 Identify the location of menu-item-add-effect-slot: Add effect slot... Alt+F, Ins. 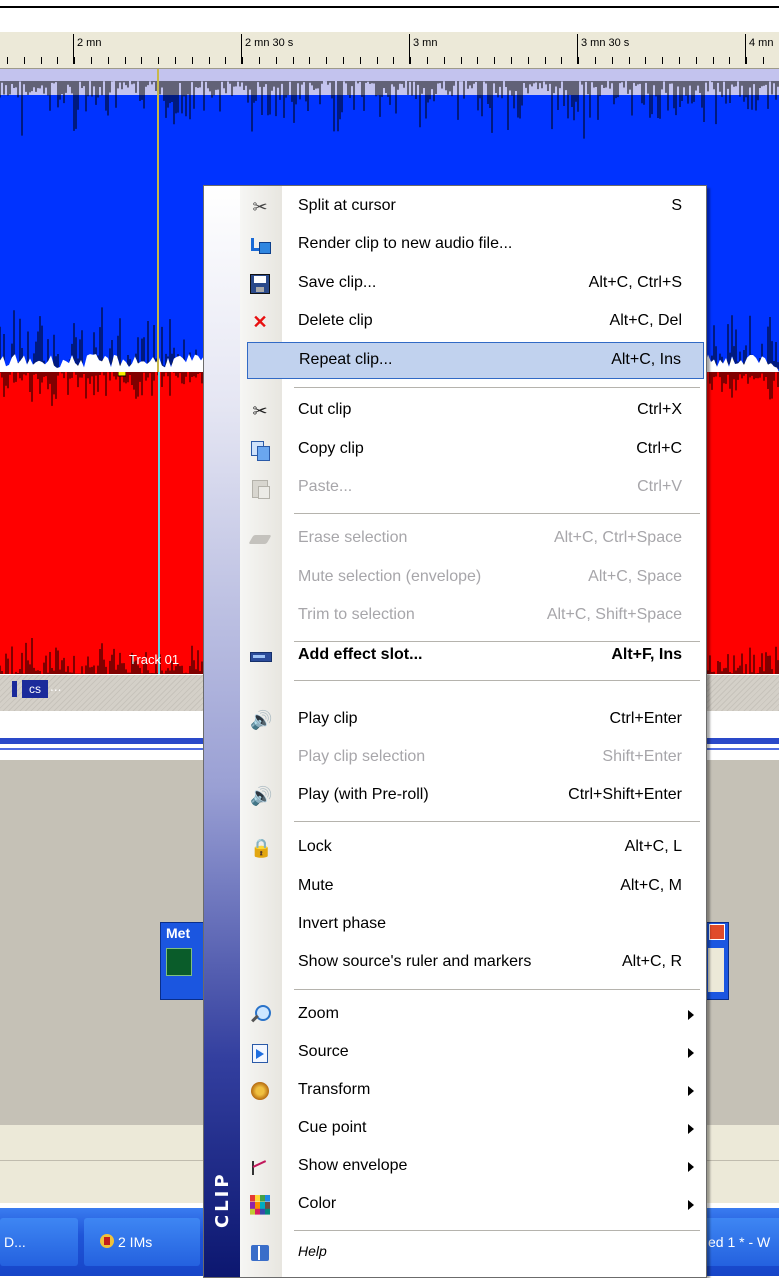
(473, 655).